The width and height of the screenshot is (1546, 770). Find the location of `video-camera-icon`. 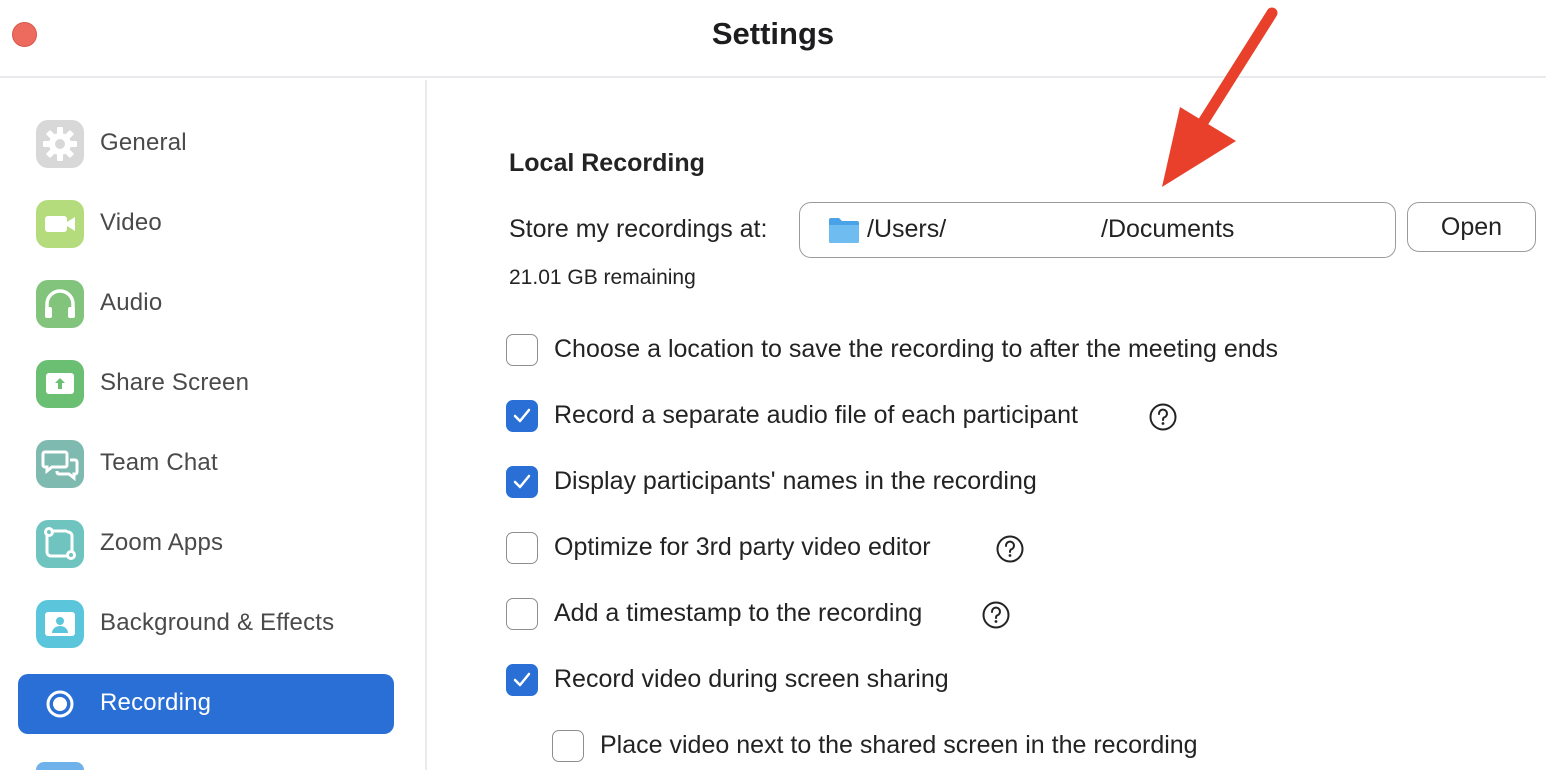

video-camera-icon is located at coordinates (60, 224).